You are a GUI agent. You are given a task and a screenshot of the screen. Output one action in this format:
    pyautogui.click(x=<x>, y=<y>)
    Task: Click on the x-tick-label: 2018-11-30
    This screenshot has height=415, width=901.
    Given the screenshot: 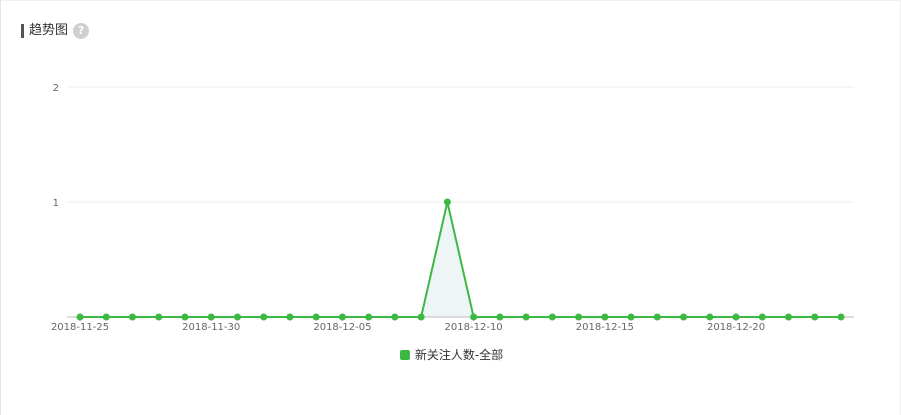 What is the action you would take?
    pyautogui.click(x=211, y=327)
    